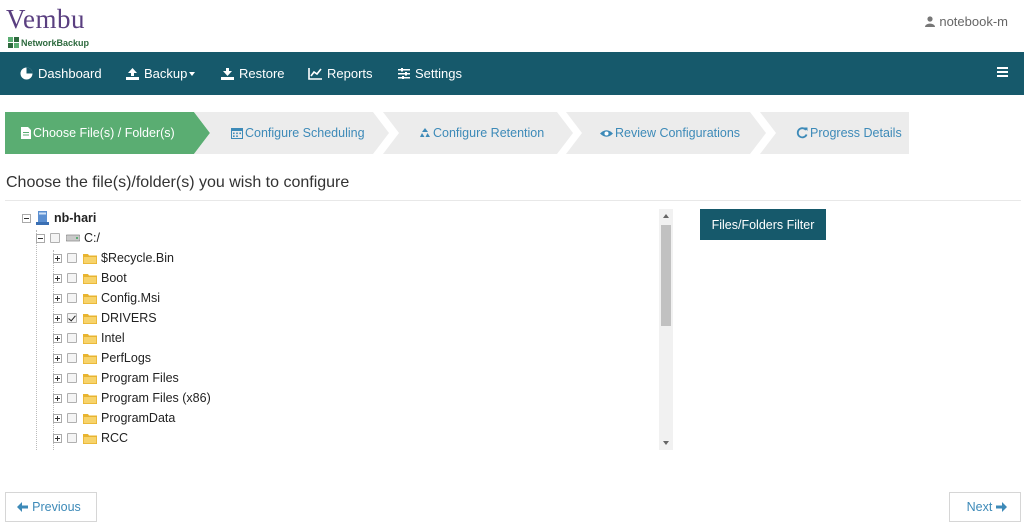 Image resolution: width=1024 pixels, height=527 pixels. I want to click on files-folders-filter-button: Files/Folders Filter, so click(763, 224).